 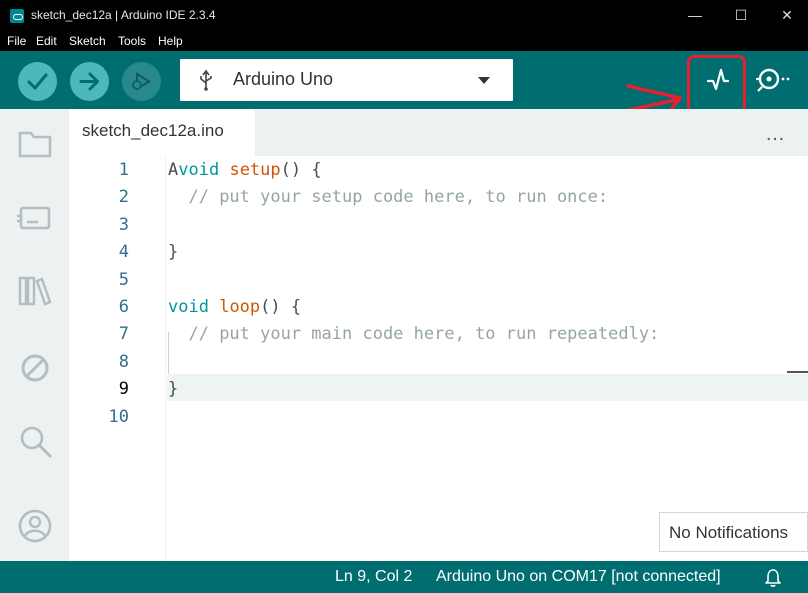 I want to click on code-token-prefix: A, so click(x=173, y=170).